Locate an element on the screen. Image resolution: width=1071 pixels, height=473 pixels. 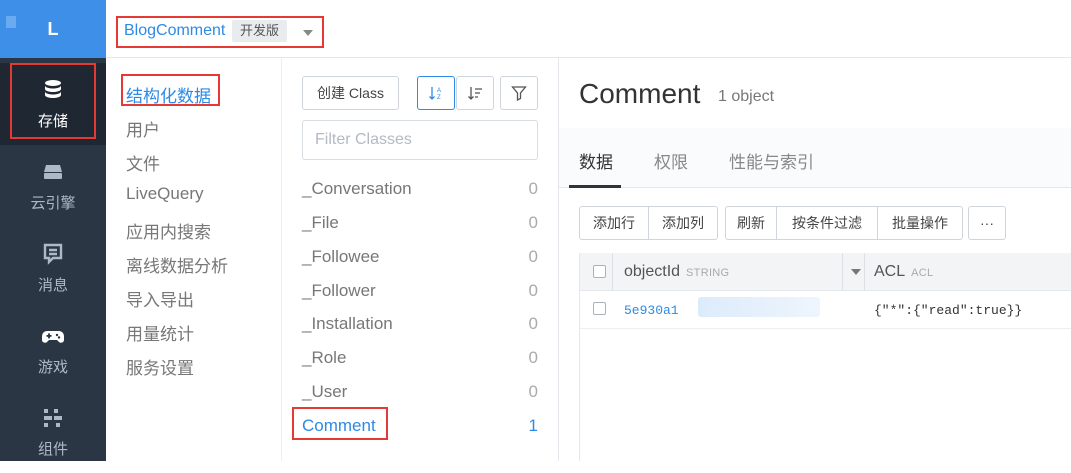
chevron-down-icon is located at coordinates (308, 33).